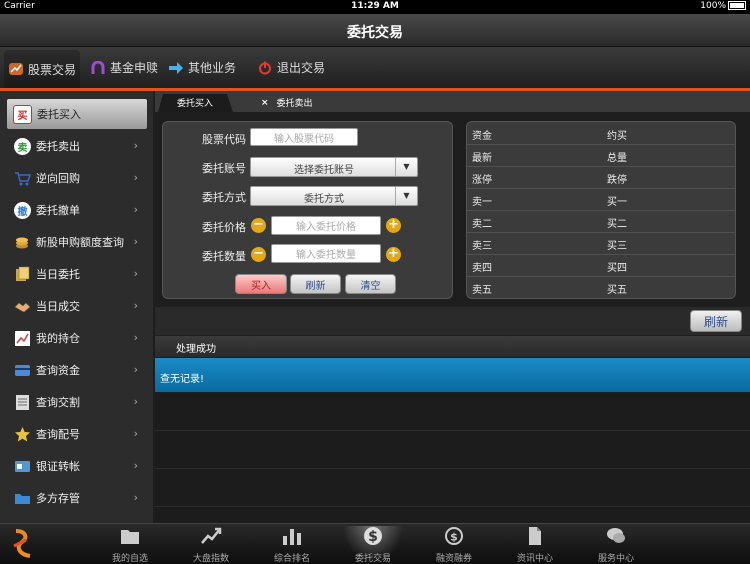  I want to click on quote-left: 卖三, so click(482, 246).